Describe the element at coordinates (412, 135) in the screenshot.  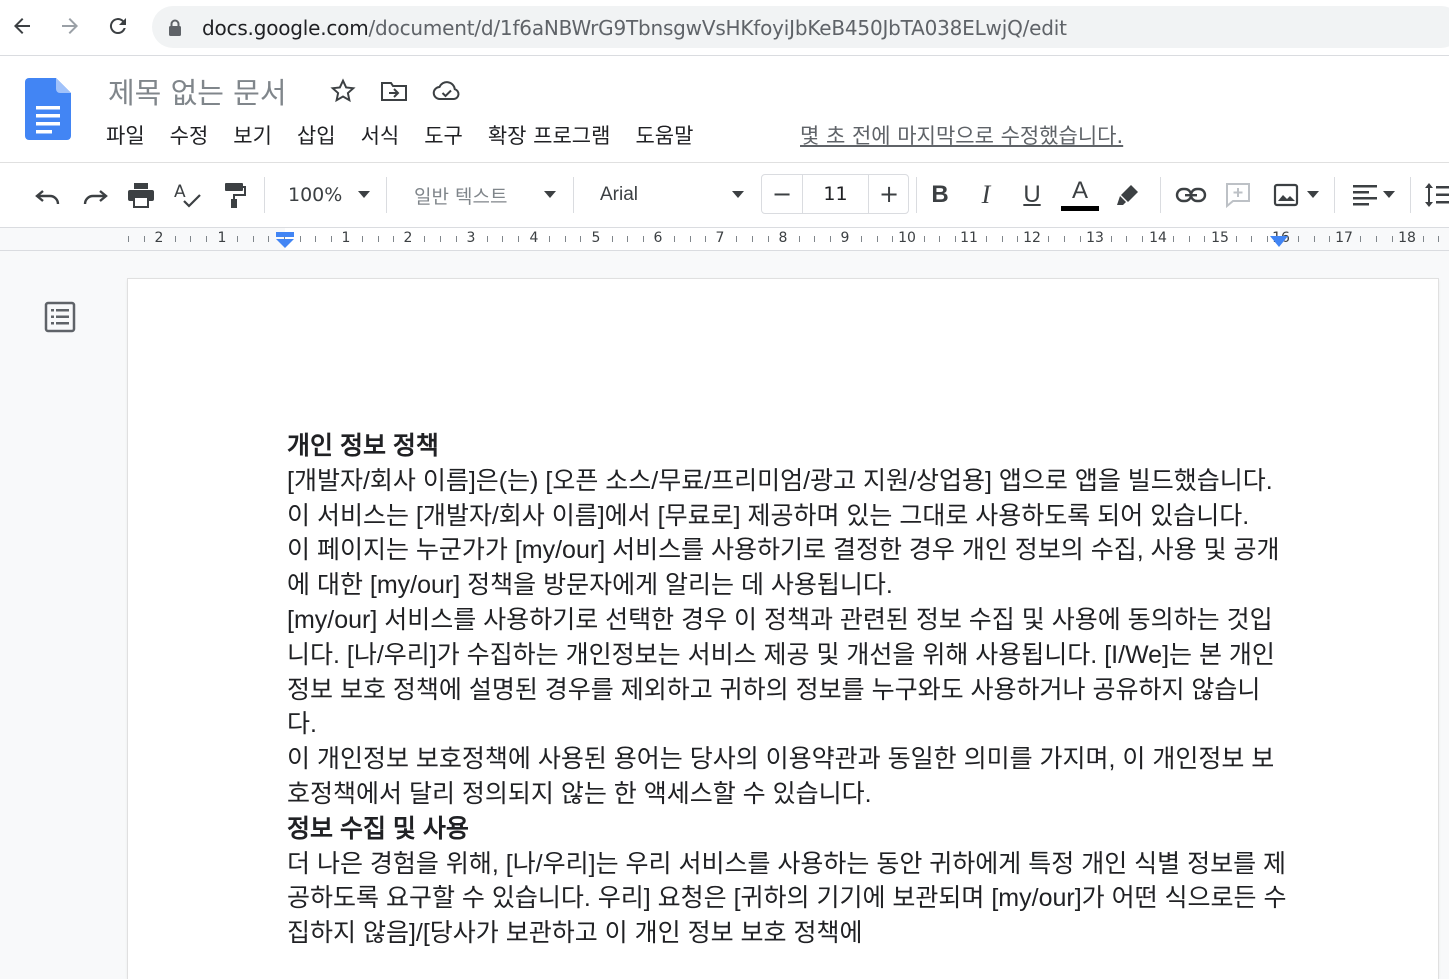
I see `menu-bar: 파일 수정 보기 삽입 서식 도구 확장 프로그램 도움말` at that location.